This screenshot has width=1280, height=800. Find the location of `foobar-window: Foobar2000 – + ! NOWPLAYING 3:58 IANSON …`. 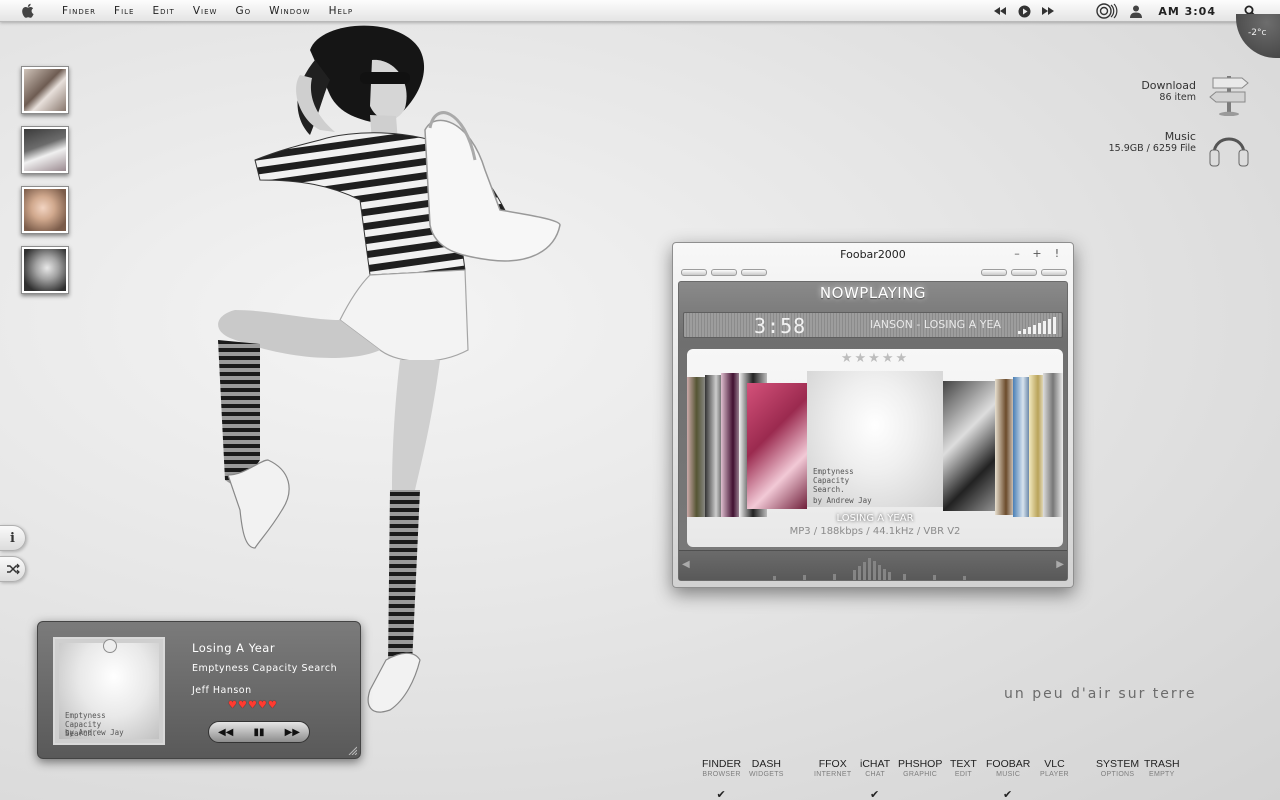

foobar-window: Foobar2000 – + ! NOWPLAYING 3:58 IANSON … is located at coordinates (873, 415).